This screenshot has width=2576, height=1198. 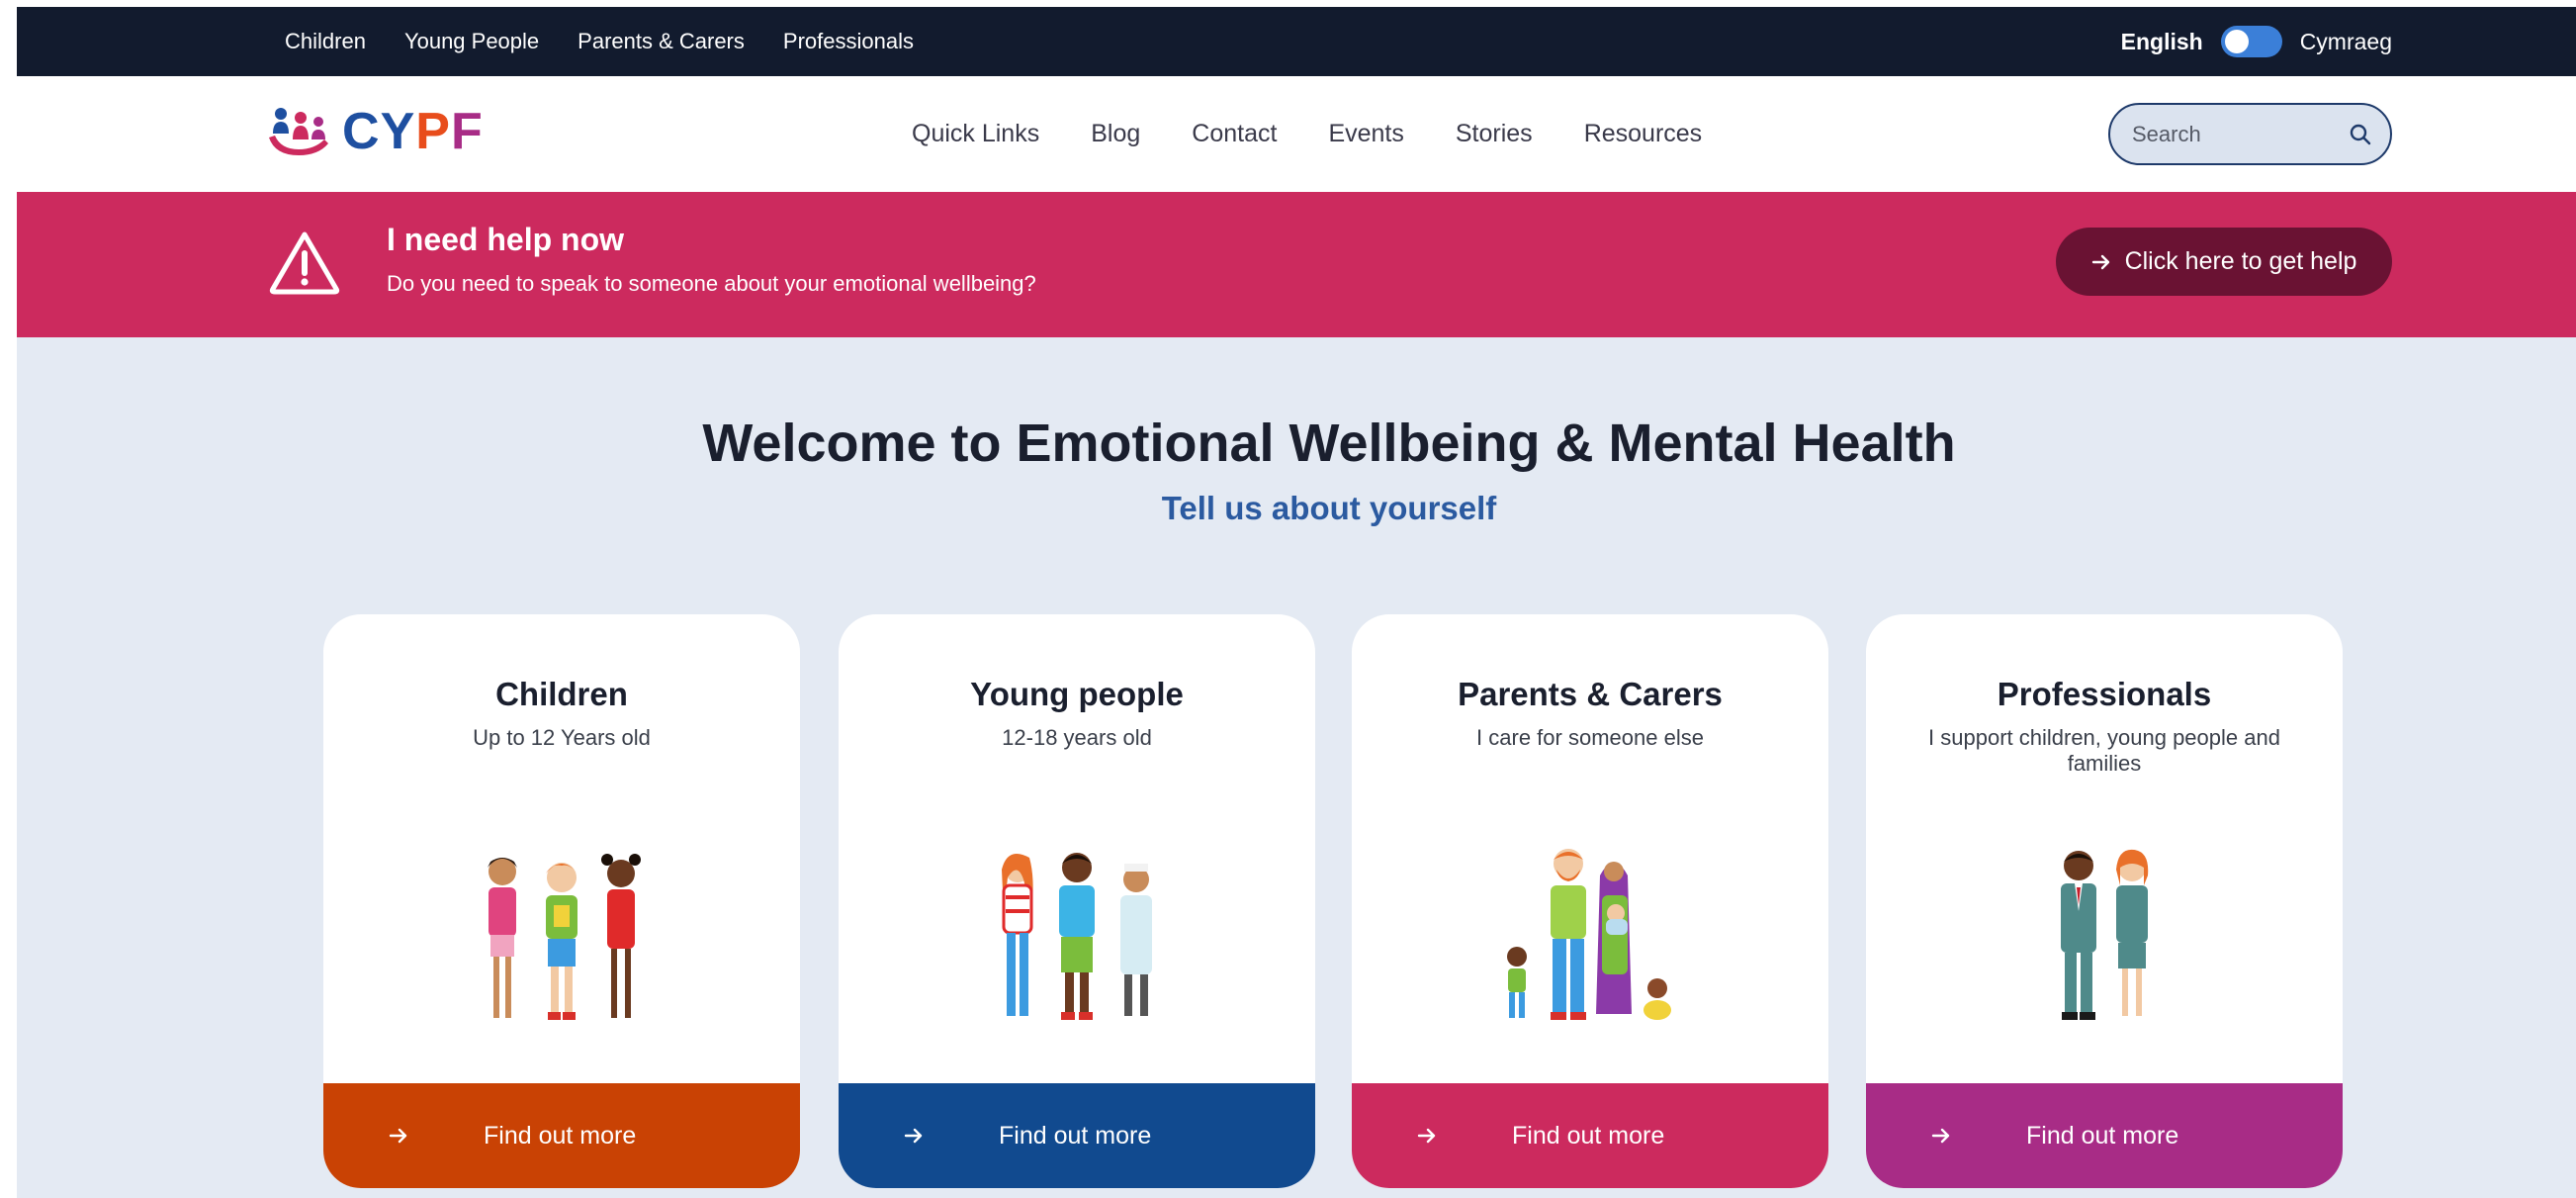 What do you see at coordinates (304, 263) in the screenshot?
I see `warning-triangle-icon` at bounding box center [304, 263].